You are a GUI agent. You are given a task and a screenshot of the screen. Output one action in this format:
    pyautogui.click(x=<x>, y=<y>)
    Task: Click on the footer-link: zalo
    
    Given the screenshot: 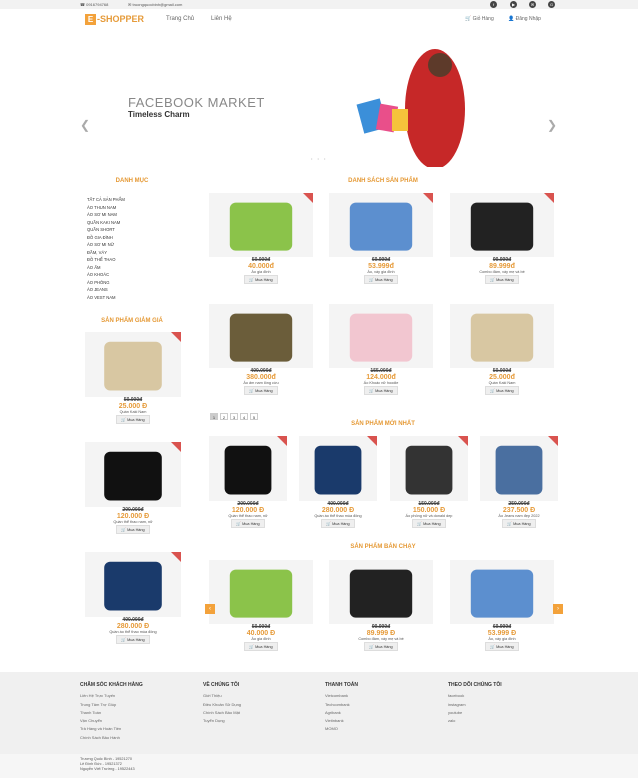 What is the action you would take?
    pyautogui.click(x=475, y=721)
    